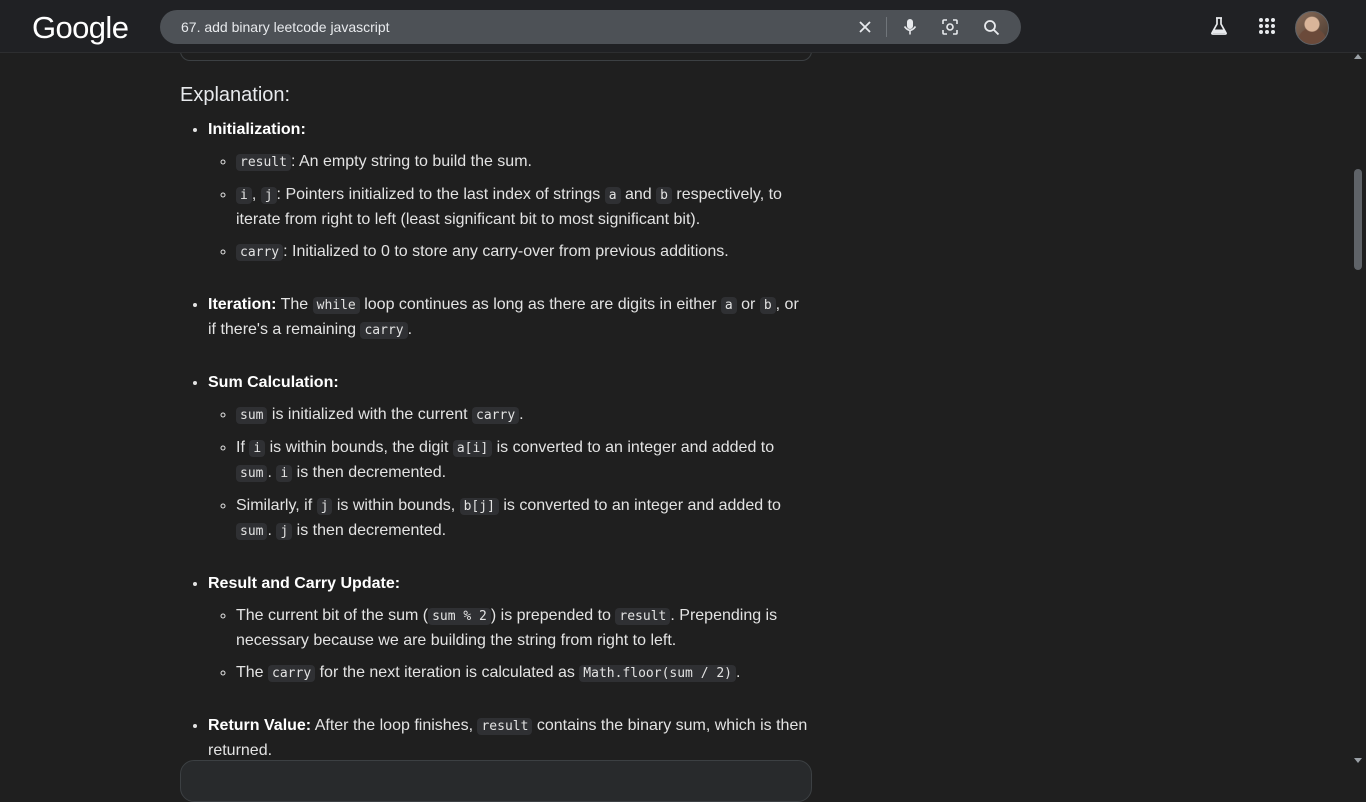 The width and height of the screenshot is (1366, 802). Describe the element at coordinates (950, 27) in the screenshot. I see `lens-icon` at that location.